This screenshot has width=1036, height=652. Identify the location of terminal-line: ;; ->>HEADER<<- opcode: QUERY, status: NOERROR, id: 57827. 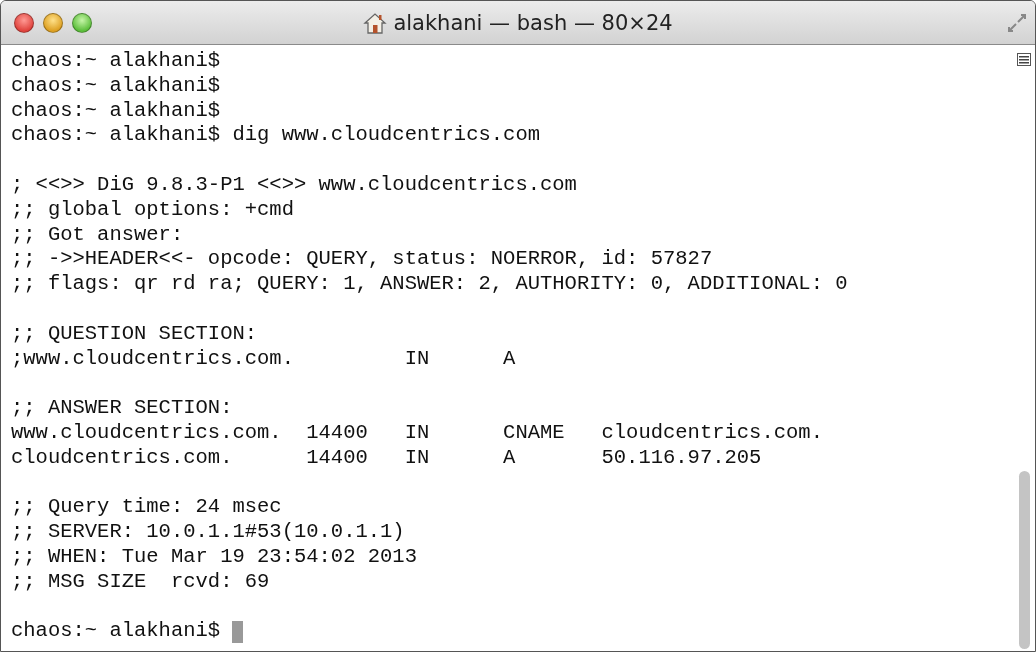
(362, 260).